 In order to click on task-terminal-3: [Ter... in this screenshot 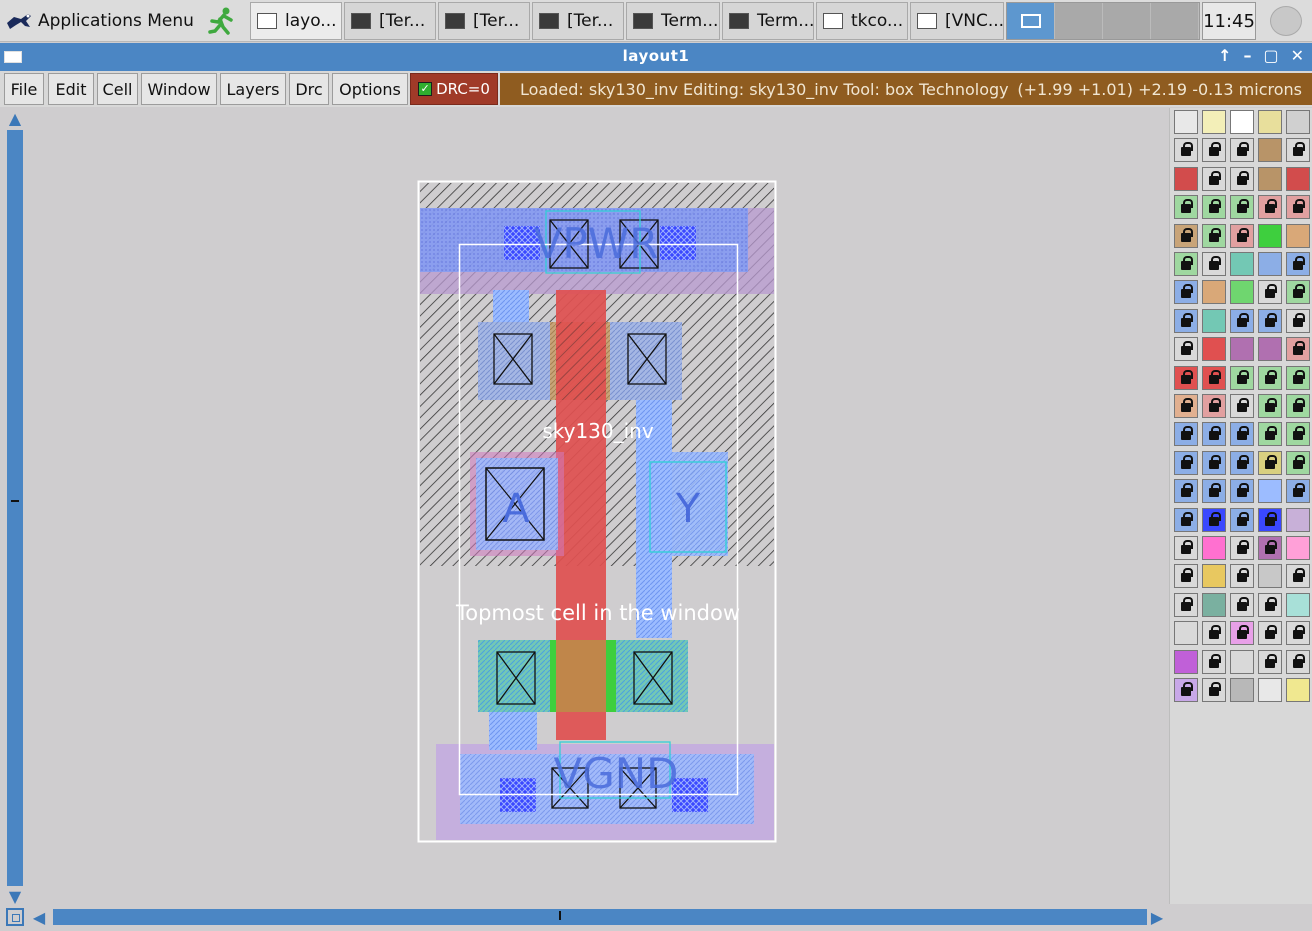, I will do `click(578, 21)`.